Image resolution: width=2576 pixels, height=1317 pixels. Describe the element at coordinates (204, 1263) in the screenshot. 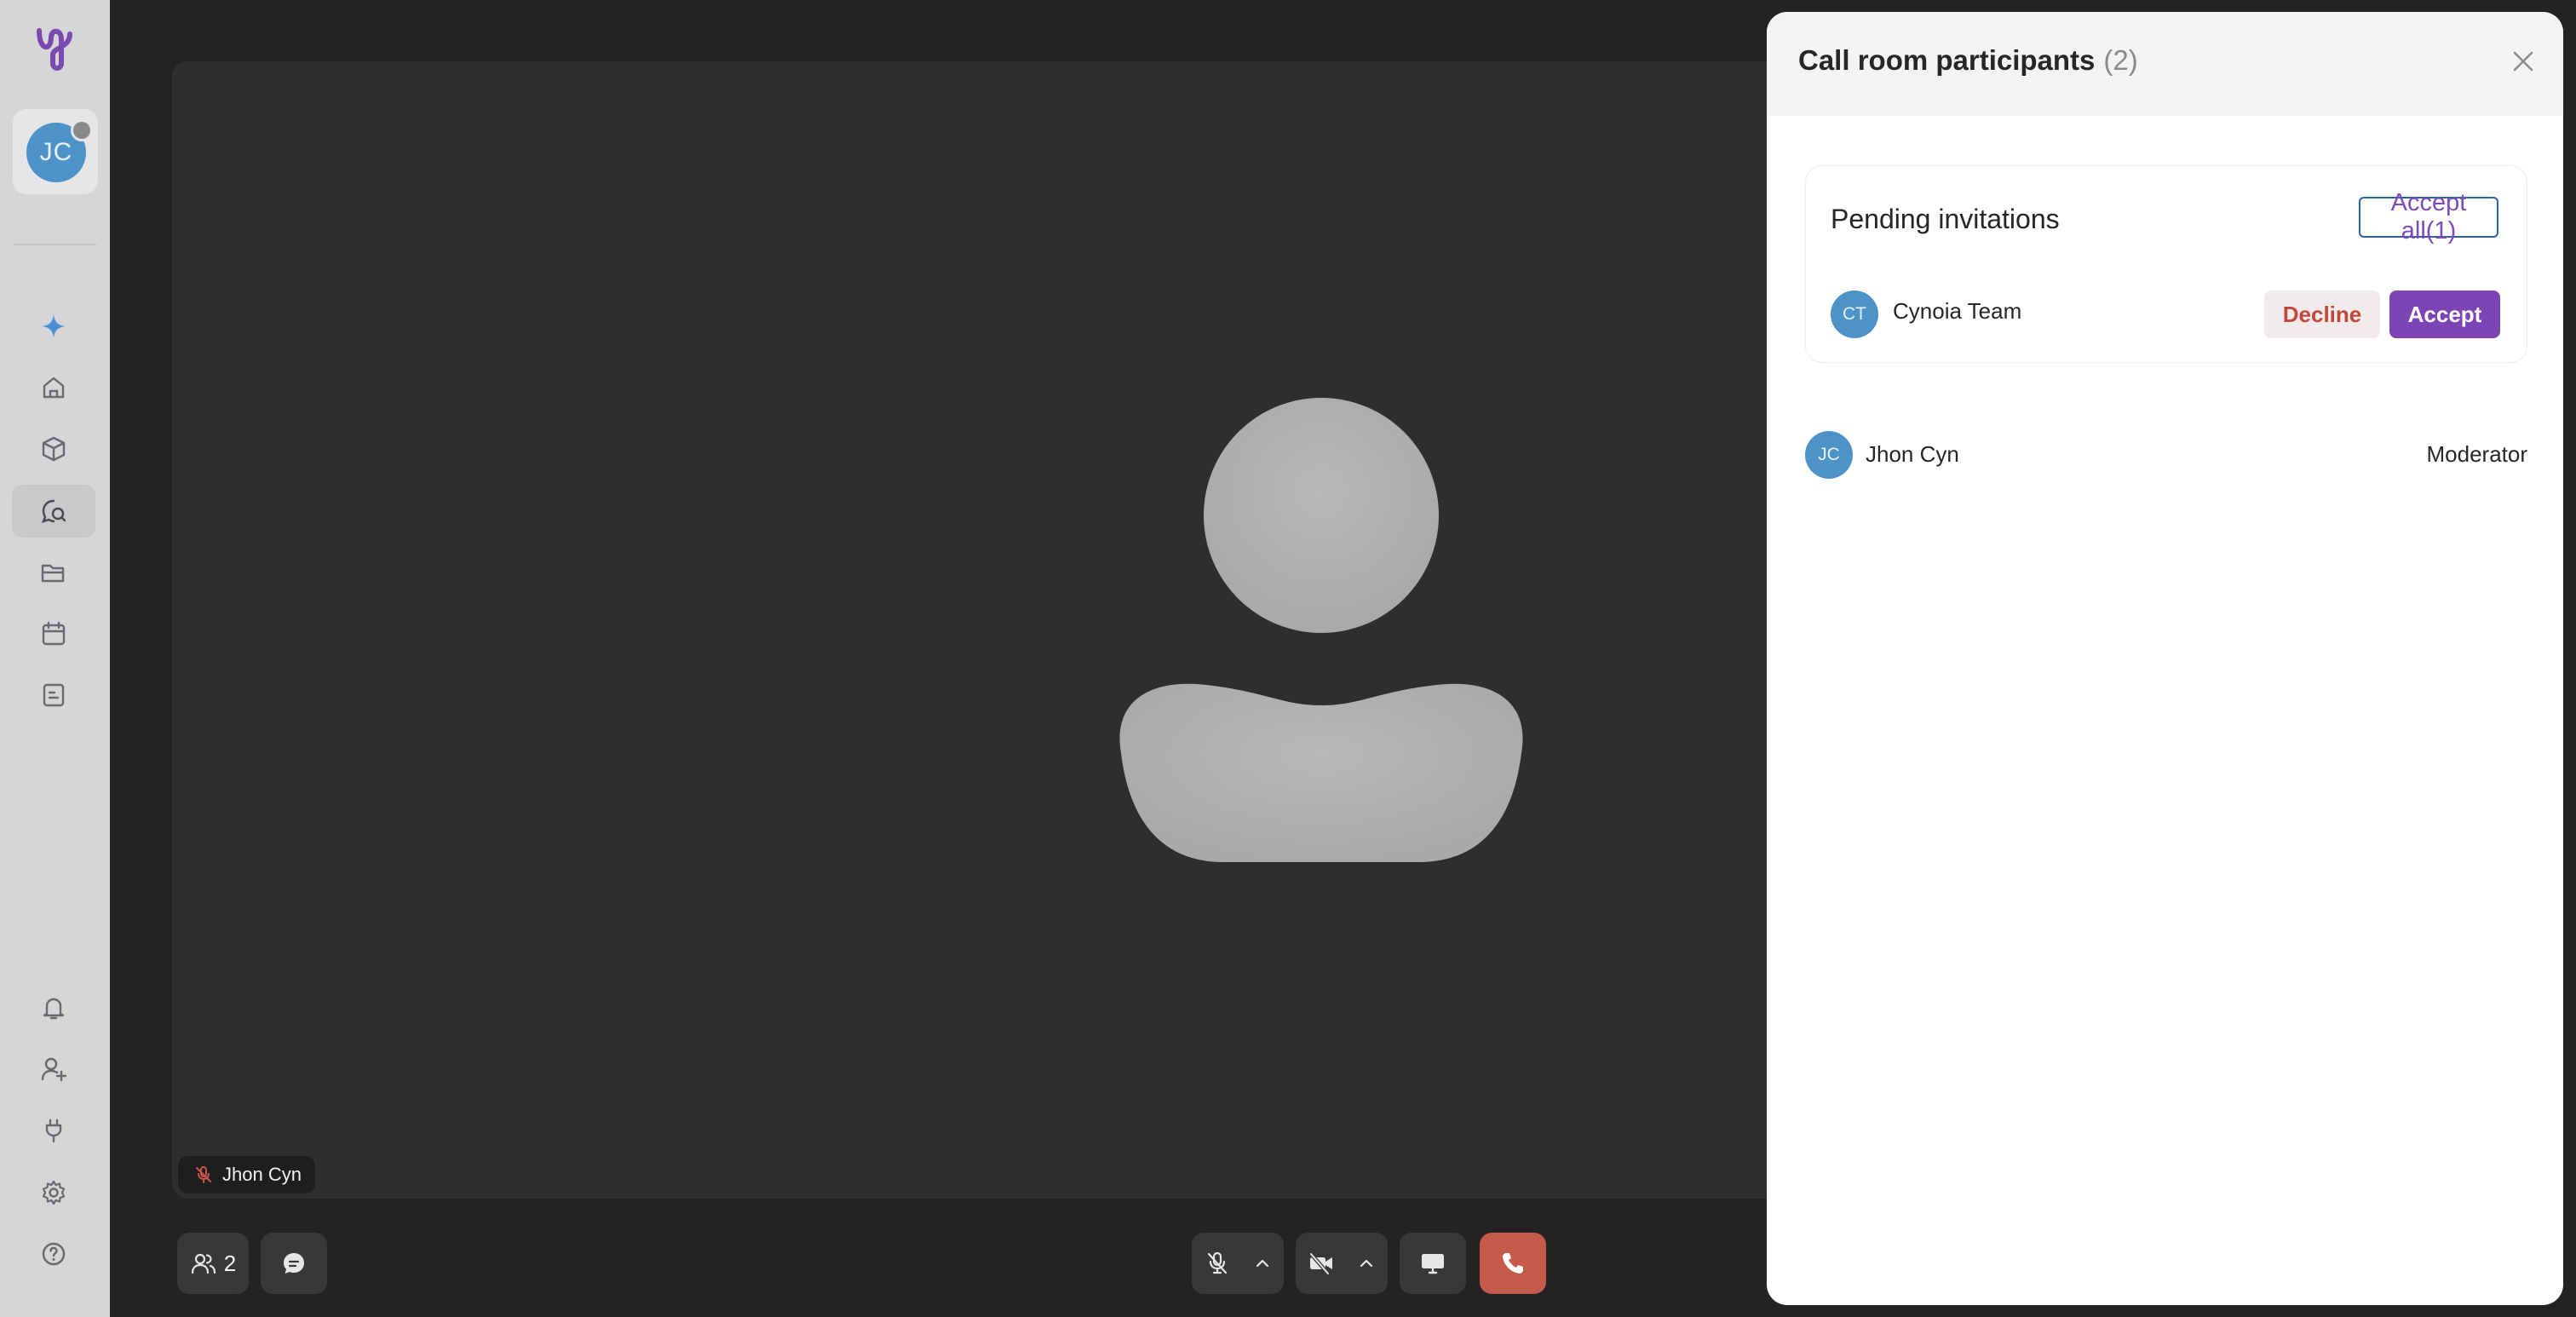

I see `users-icon` at that location.